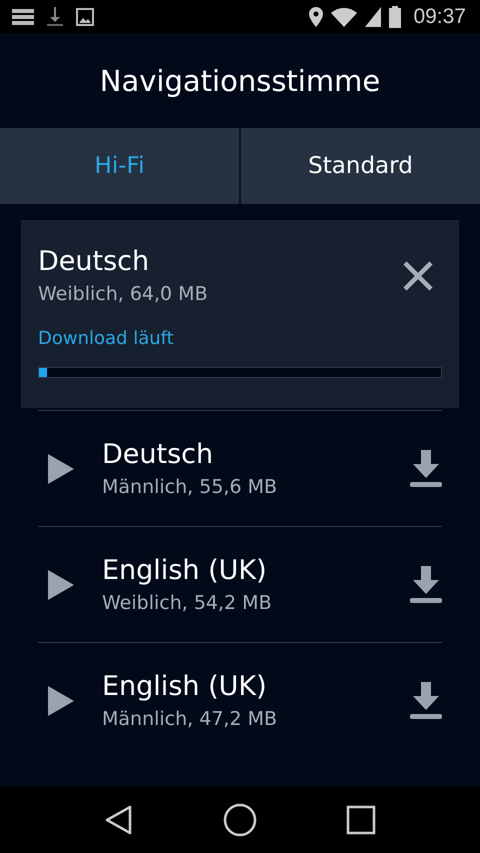  What do you see at coordinates (85, 17) in the screenshot?
I see `image-icon` at bounding box center [85, 17].